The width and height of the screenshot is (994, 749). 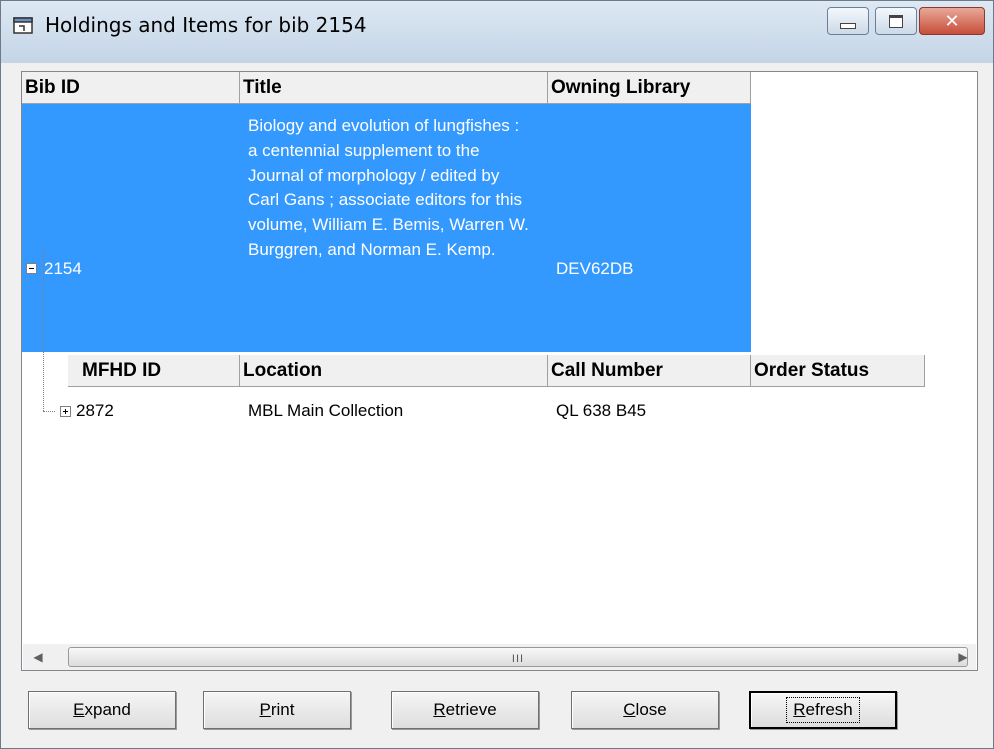 I want to click on owning-library-cell: DEV62DB, so click(x=595, y=268).